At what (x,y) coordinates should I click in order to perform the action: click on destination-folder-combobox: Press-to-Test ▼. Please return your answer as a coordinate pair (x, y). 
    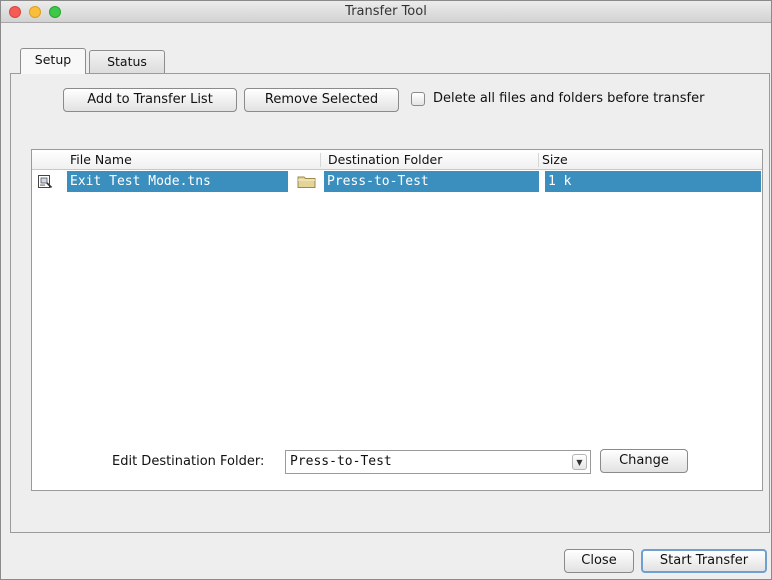
    Looking at the image, I should click on (438, 462).